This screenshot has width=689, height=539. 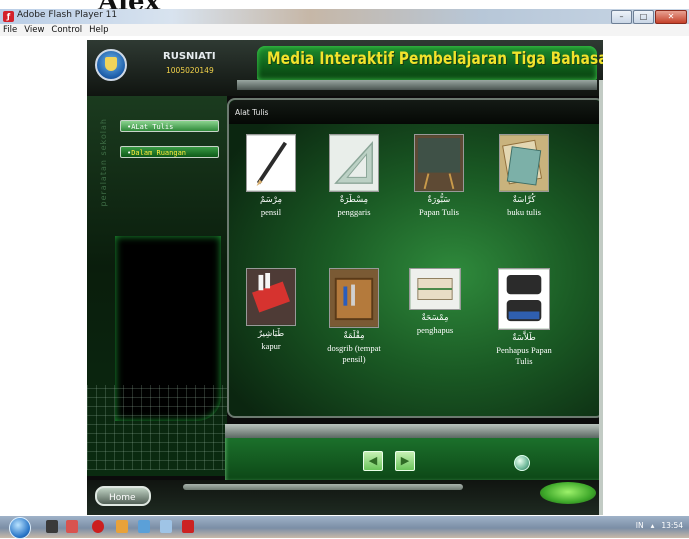 What do you see at coordinates (8, 16) in the screenshot?
I see `flash-player-icon: ƒ` at bounding box center [8, 16].